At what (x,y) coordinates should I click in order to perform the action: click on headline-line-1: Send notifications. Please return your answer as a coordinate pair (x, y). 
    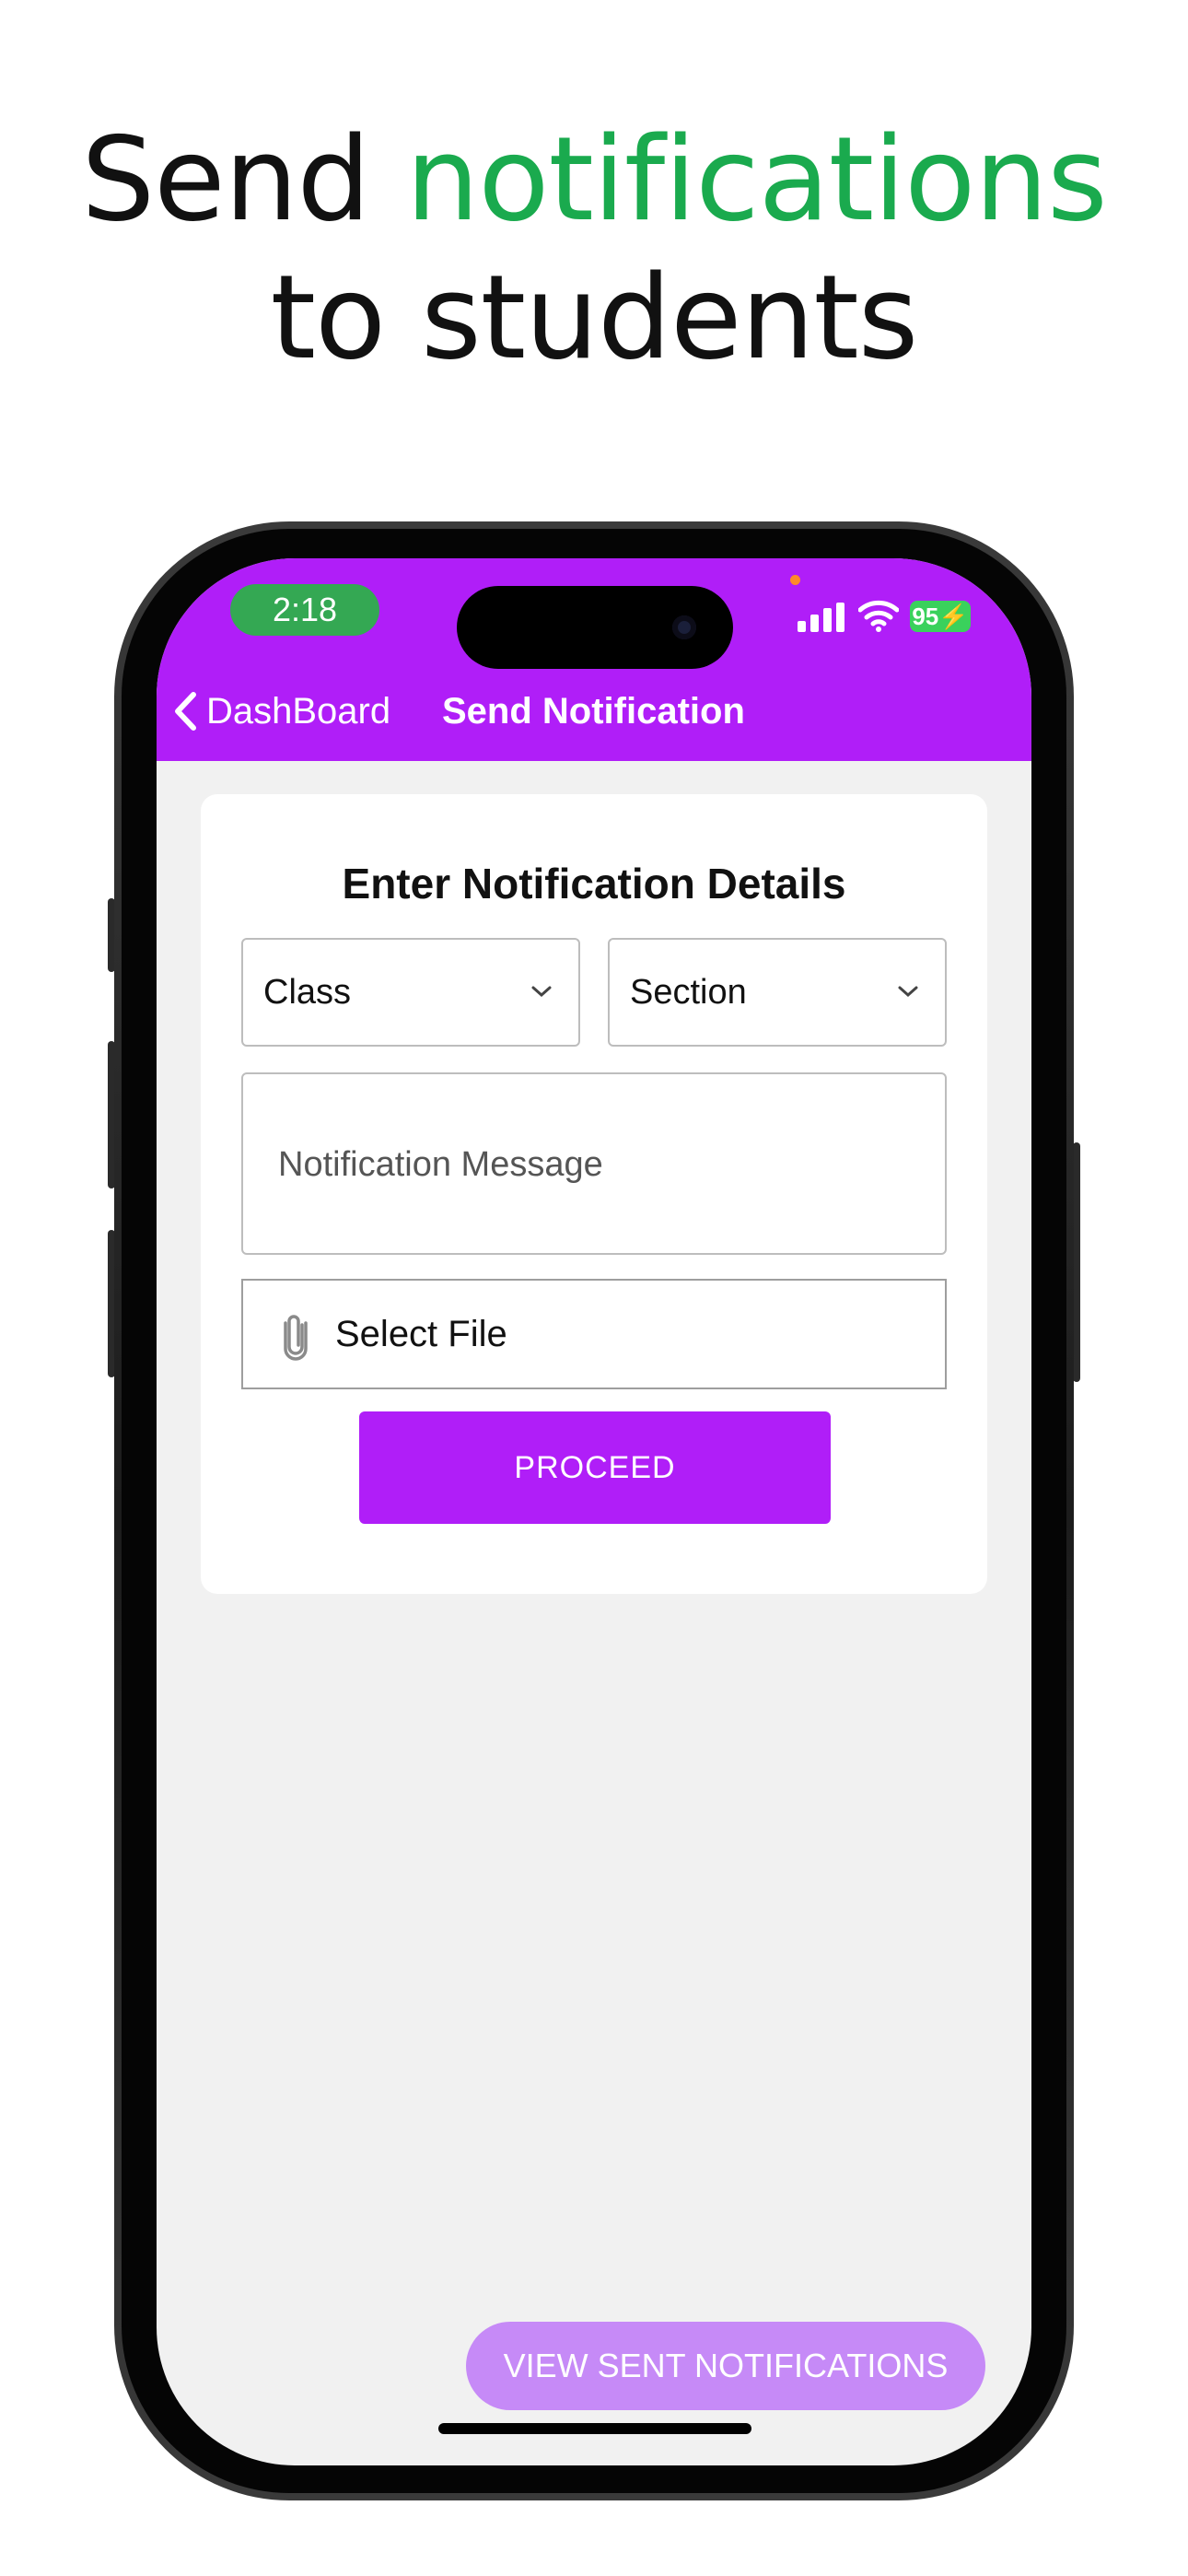
    Looking at the image, I should click on (594, 180).